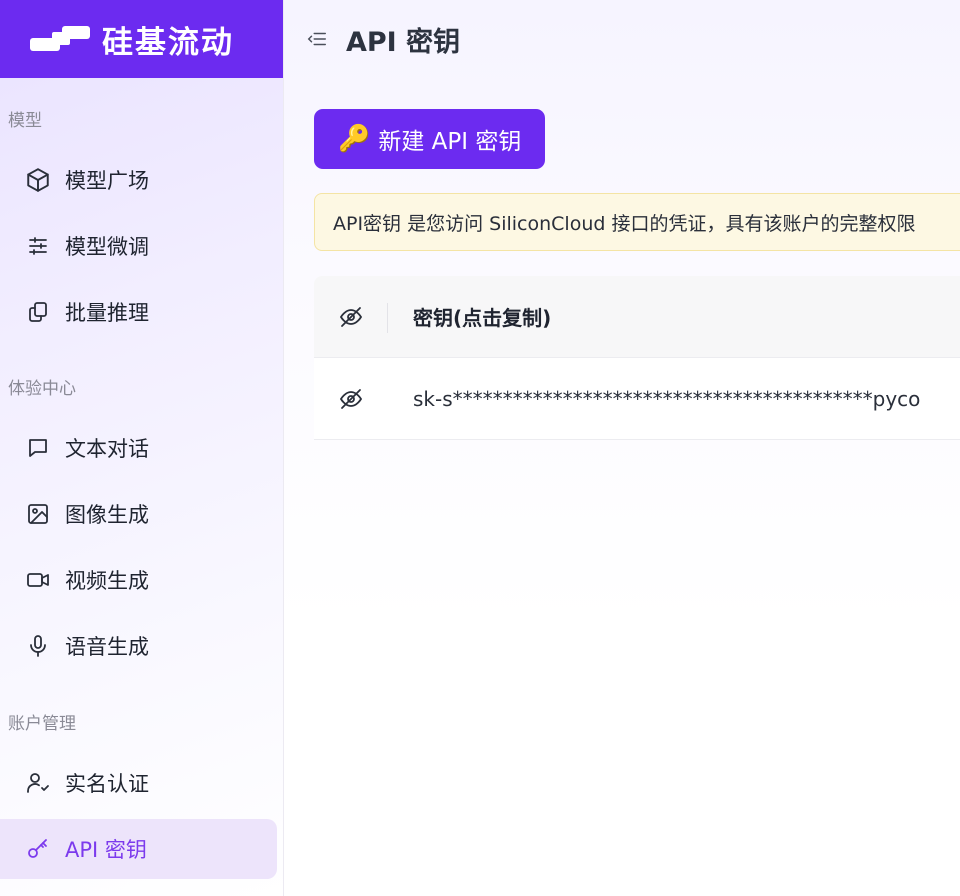  I want to click on sidebar-item-label: API 密钥, so click(106, 850).